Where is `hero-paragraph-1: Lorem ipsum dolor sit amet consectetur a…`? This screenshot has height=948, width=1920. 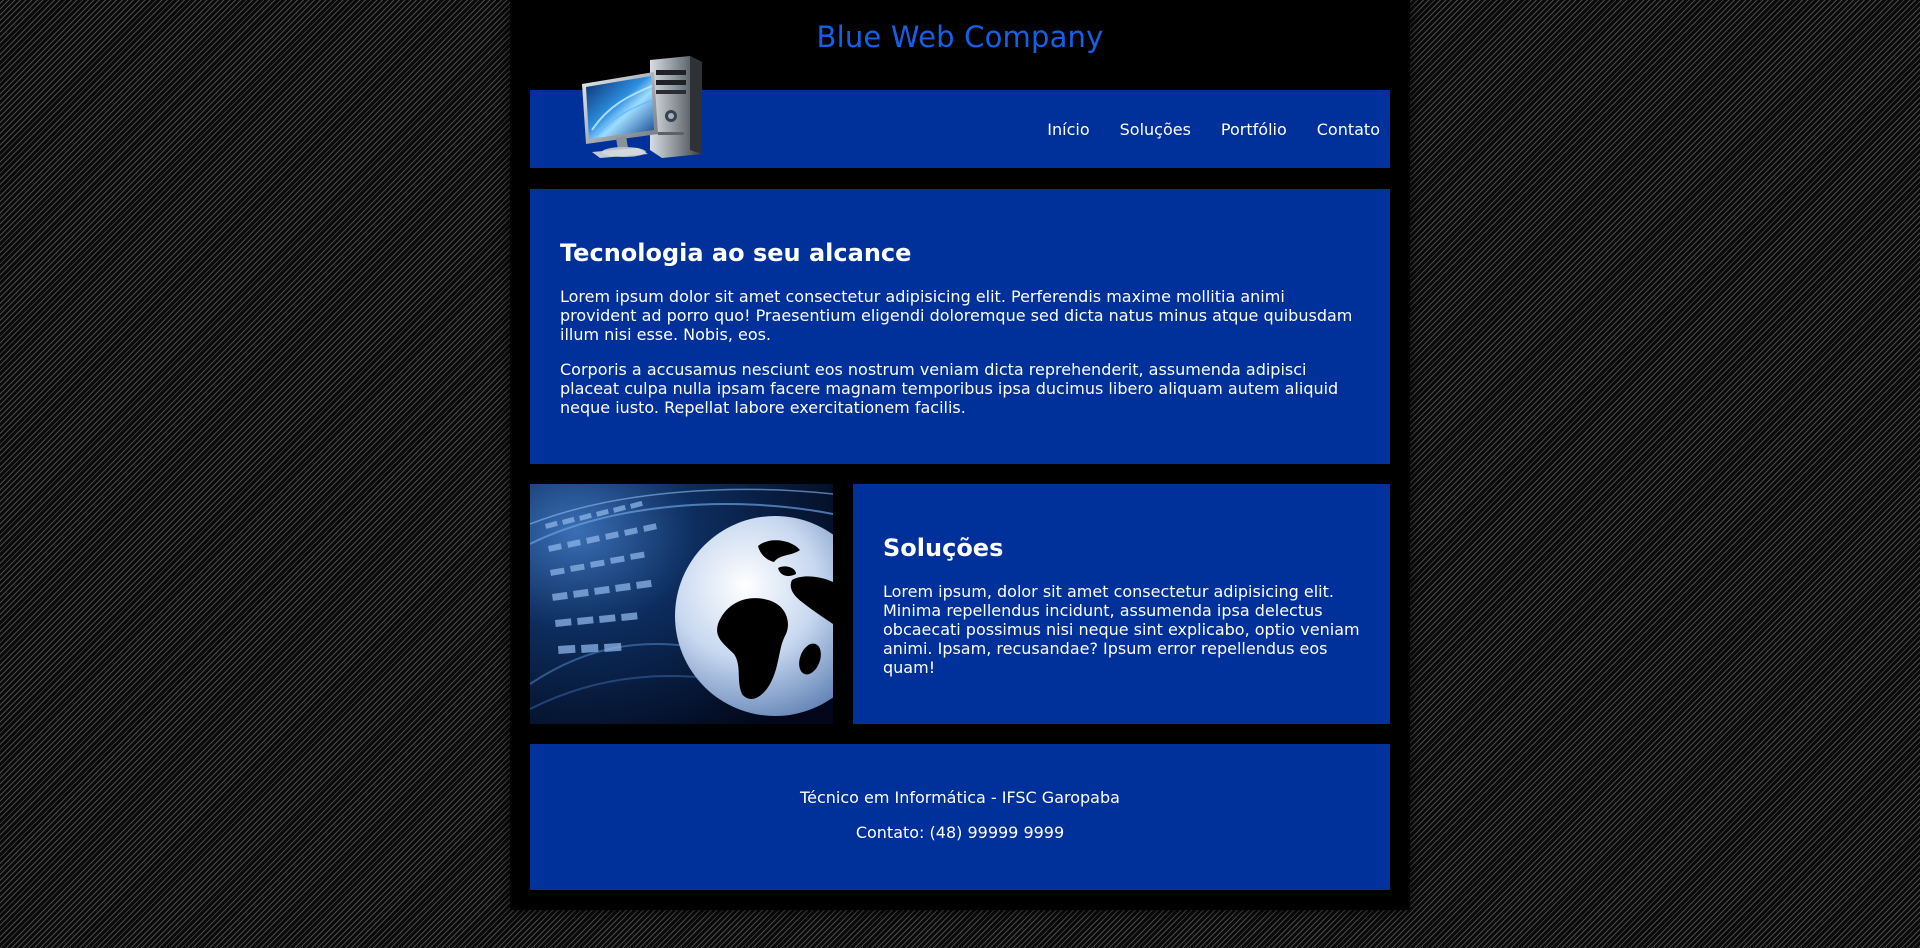 hero-paragraph-1: Lorem ipsum dolor sit amet consectetur a… is located at coordinates (956, 315).